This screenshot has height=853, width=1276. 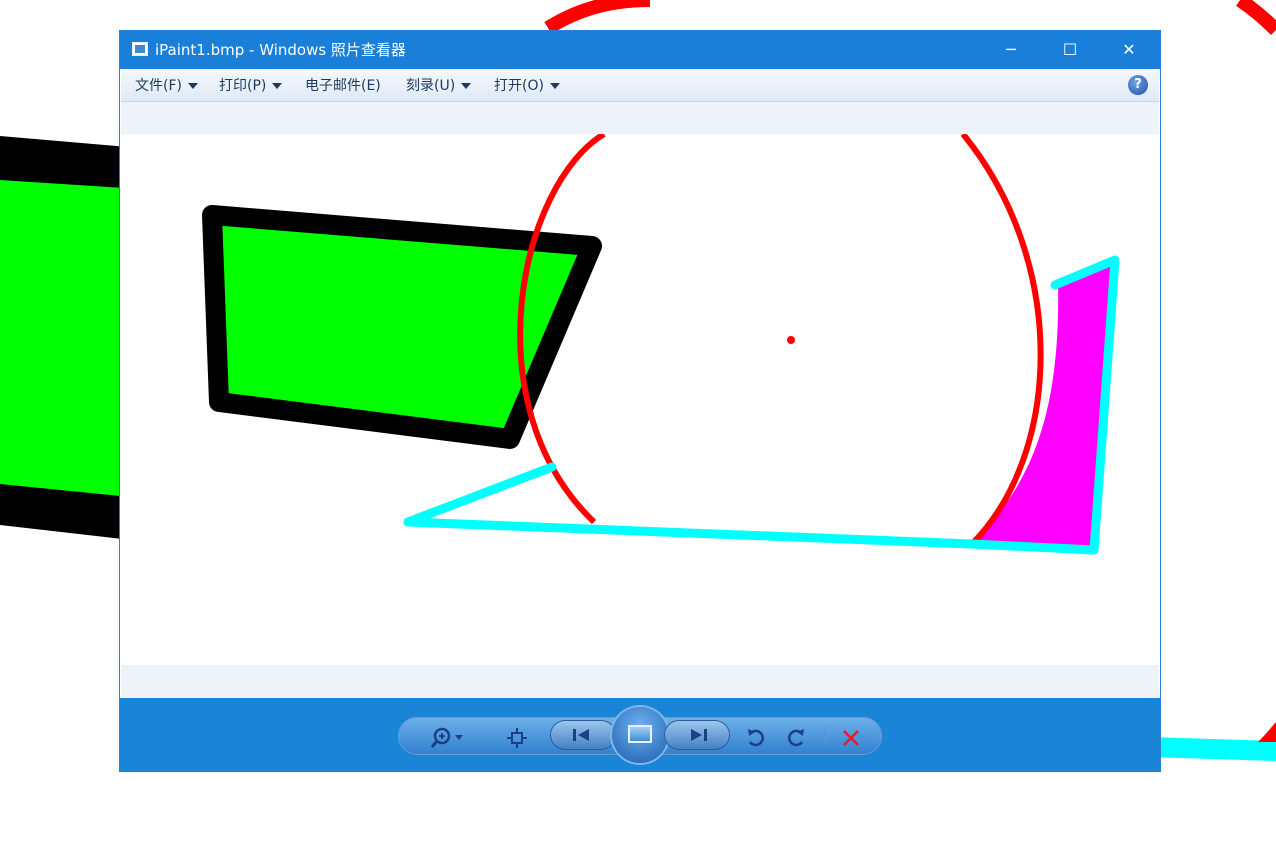 I want to click on menu-email-label: 电子邮件(E), so click(x=343, y=86).